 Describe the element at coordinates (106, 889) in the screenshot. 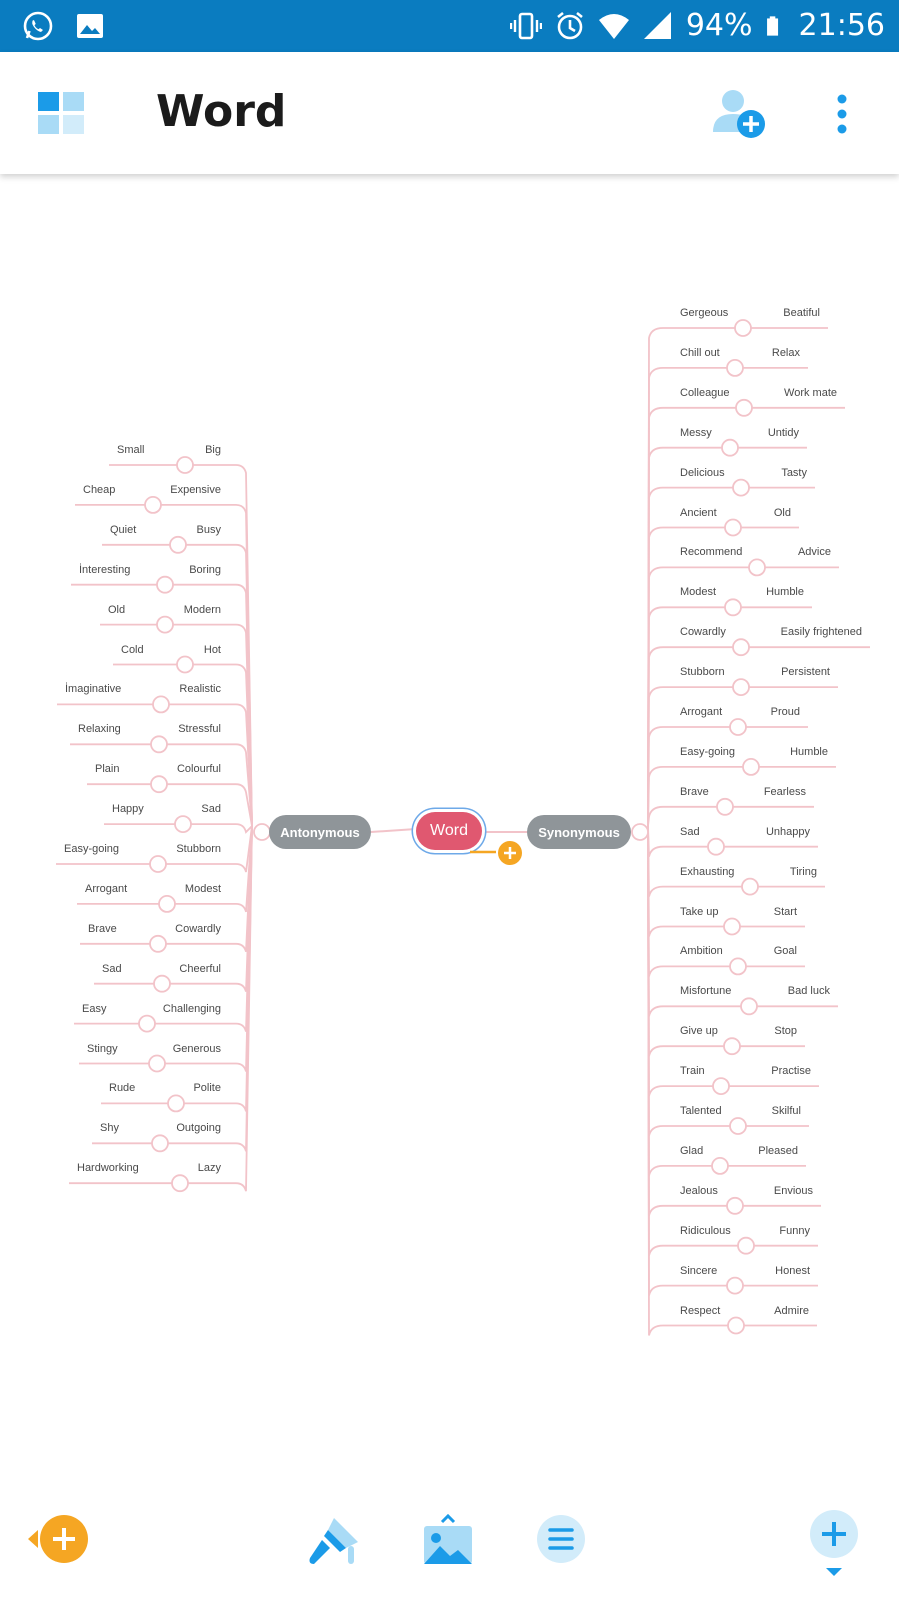

I see `antonym-word: Arrogant` at that location.